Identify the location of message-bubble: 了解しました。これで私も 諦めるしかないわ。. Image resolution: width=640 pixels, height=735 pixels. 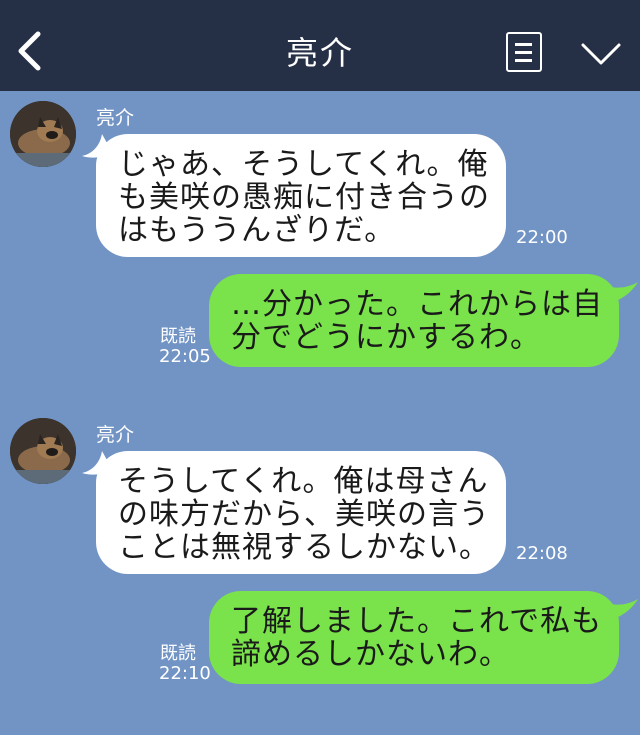
(414, 637).